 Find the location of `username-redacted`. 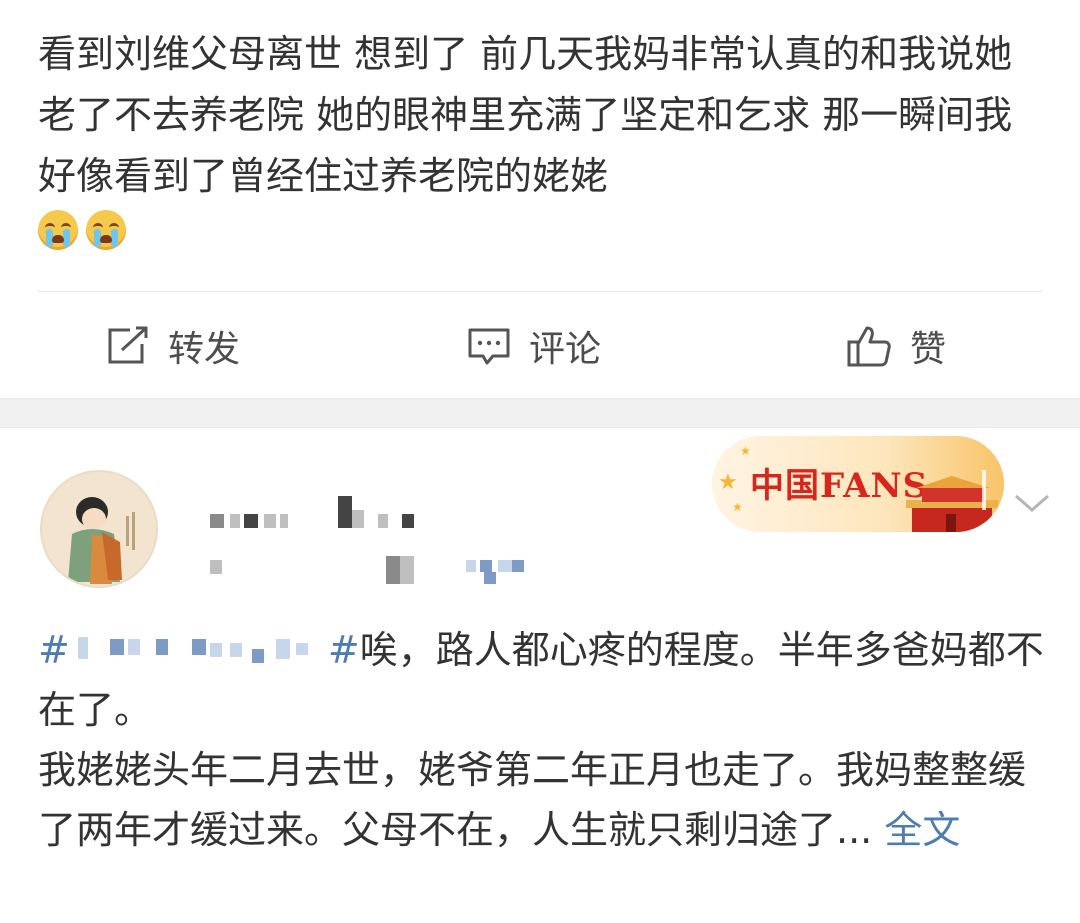

username-redacted is located at coordinates (315, 513).